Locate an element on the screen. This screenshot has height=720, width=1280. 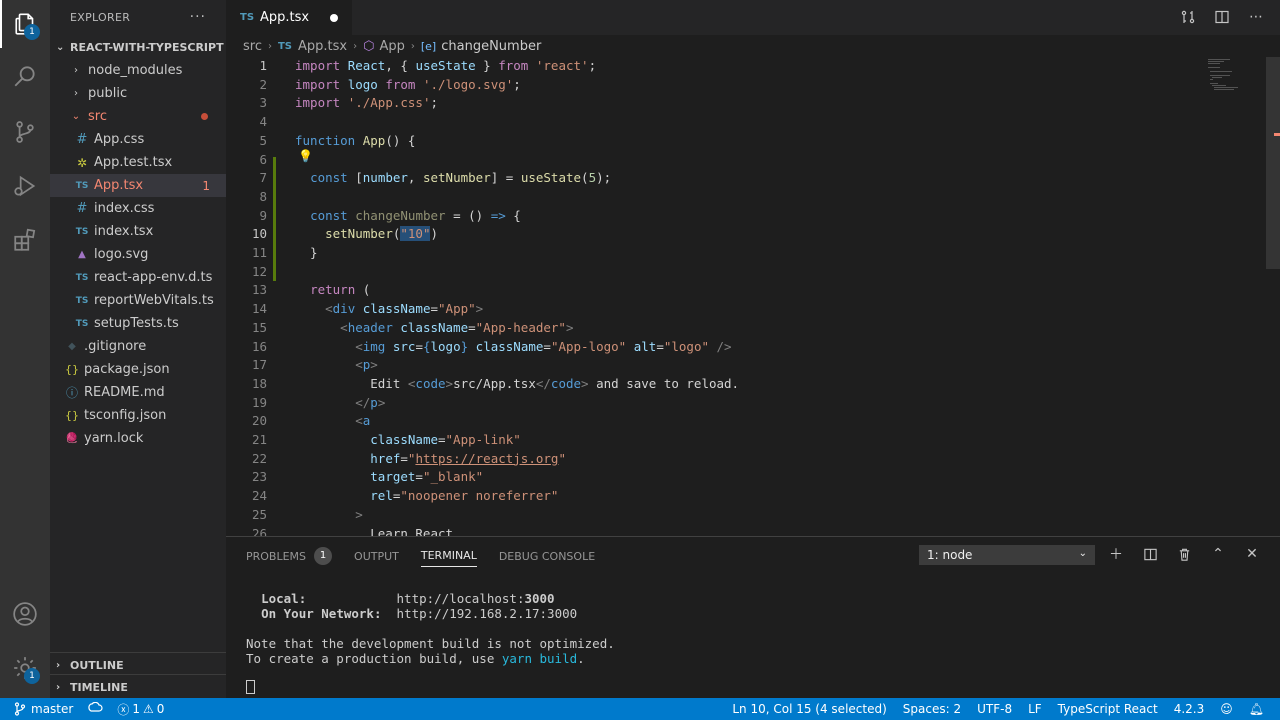
css-file-icon: # is located at coordinates (82, 208).